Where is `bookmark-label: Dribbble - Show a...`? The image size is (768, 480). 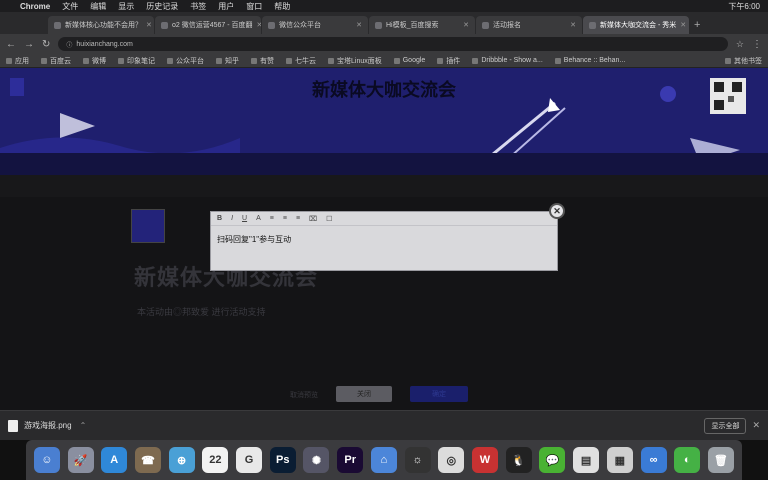
bookmark-label: Dribbble - Show a... is located at coordinates (512, 60).